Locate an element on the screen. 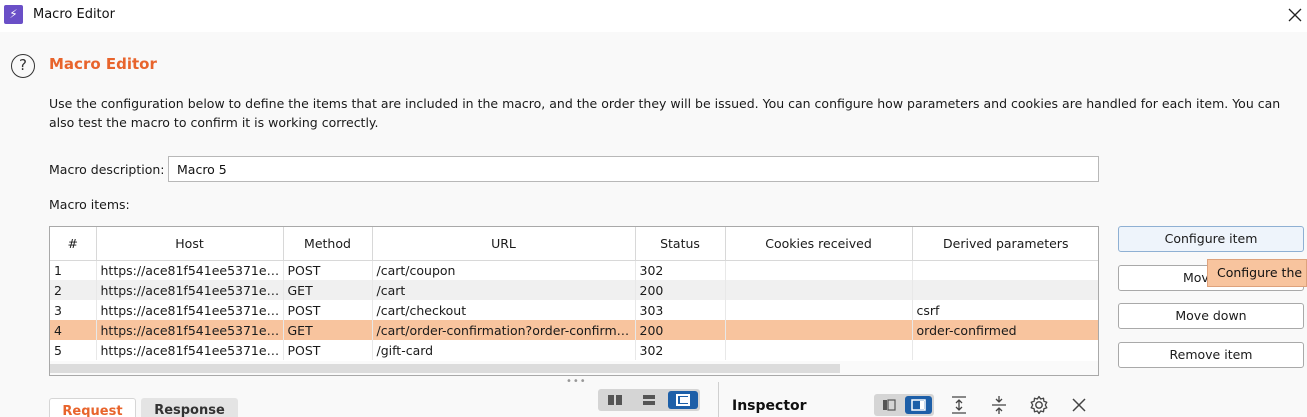  column-header-derived-parameters: Derived parameters is located at coordinates (1005, 244).